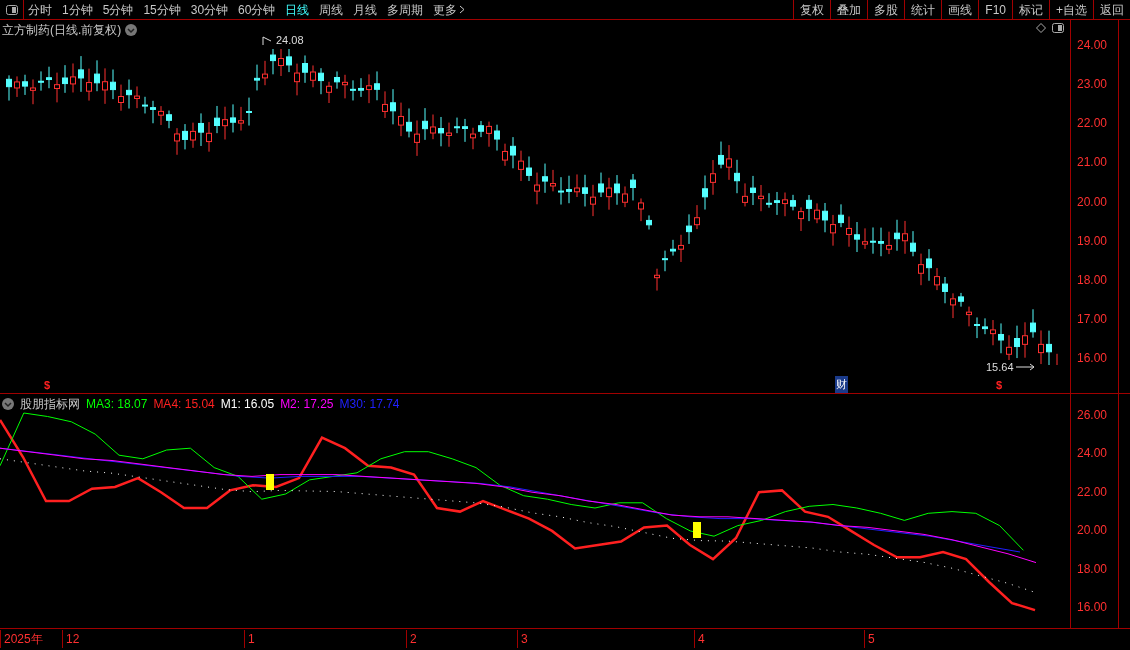  Describe the element at coordinates (1025, 367) in the screenshot. I see `arrow-icon` at that location.